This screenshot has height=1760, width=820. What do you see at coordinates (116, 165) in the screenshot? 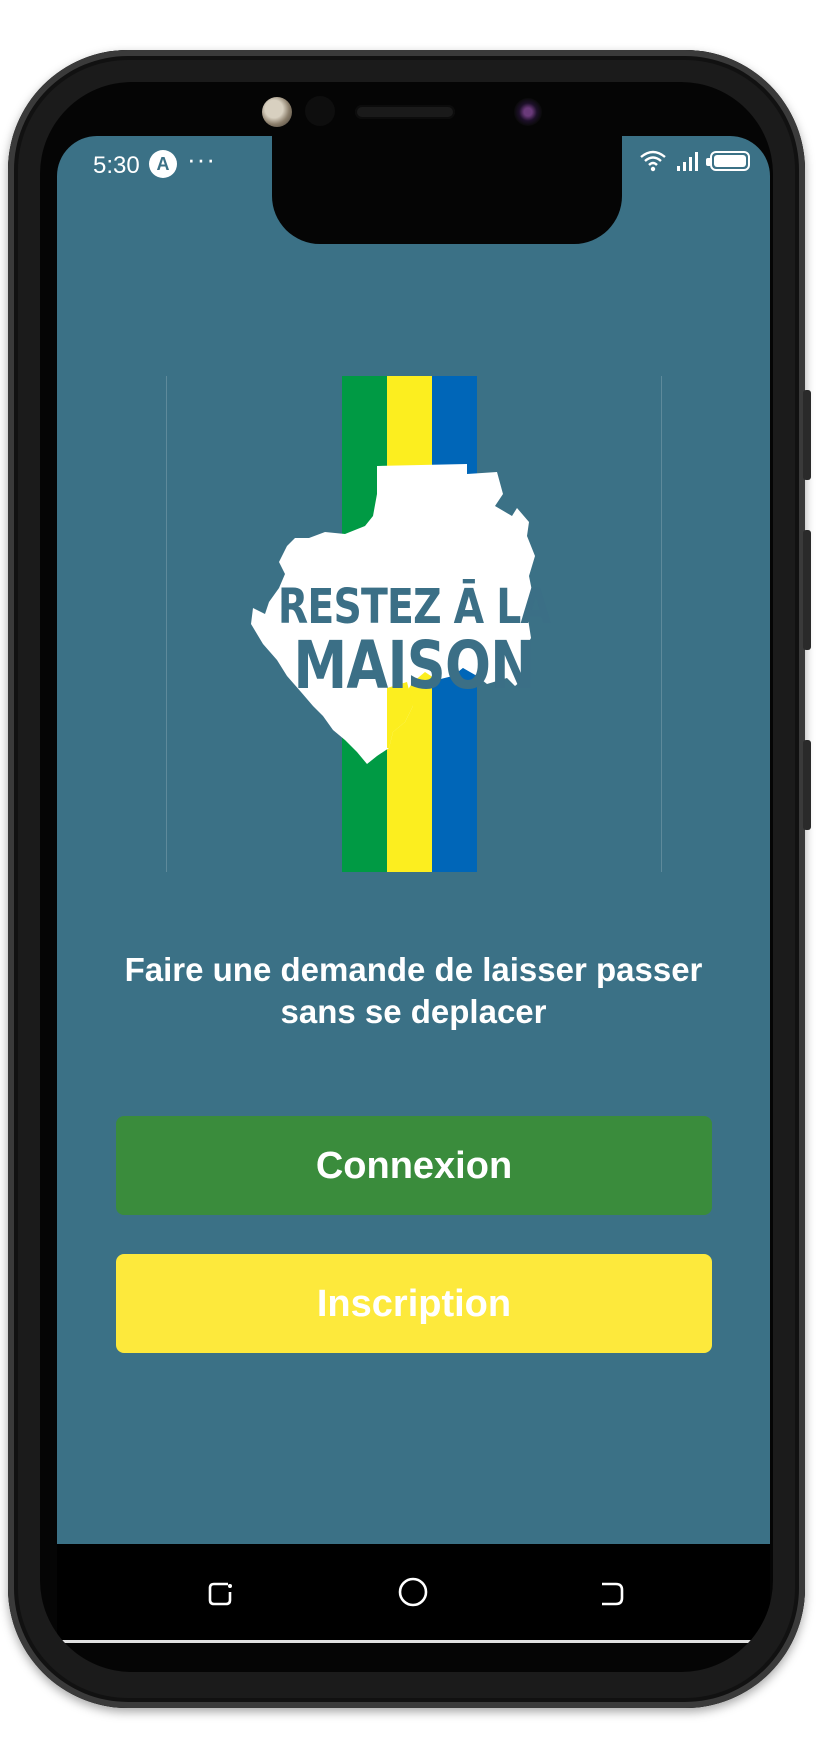
I see `status-time: 5:30` at bounding box center [116, 165].